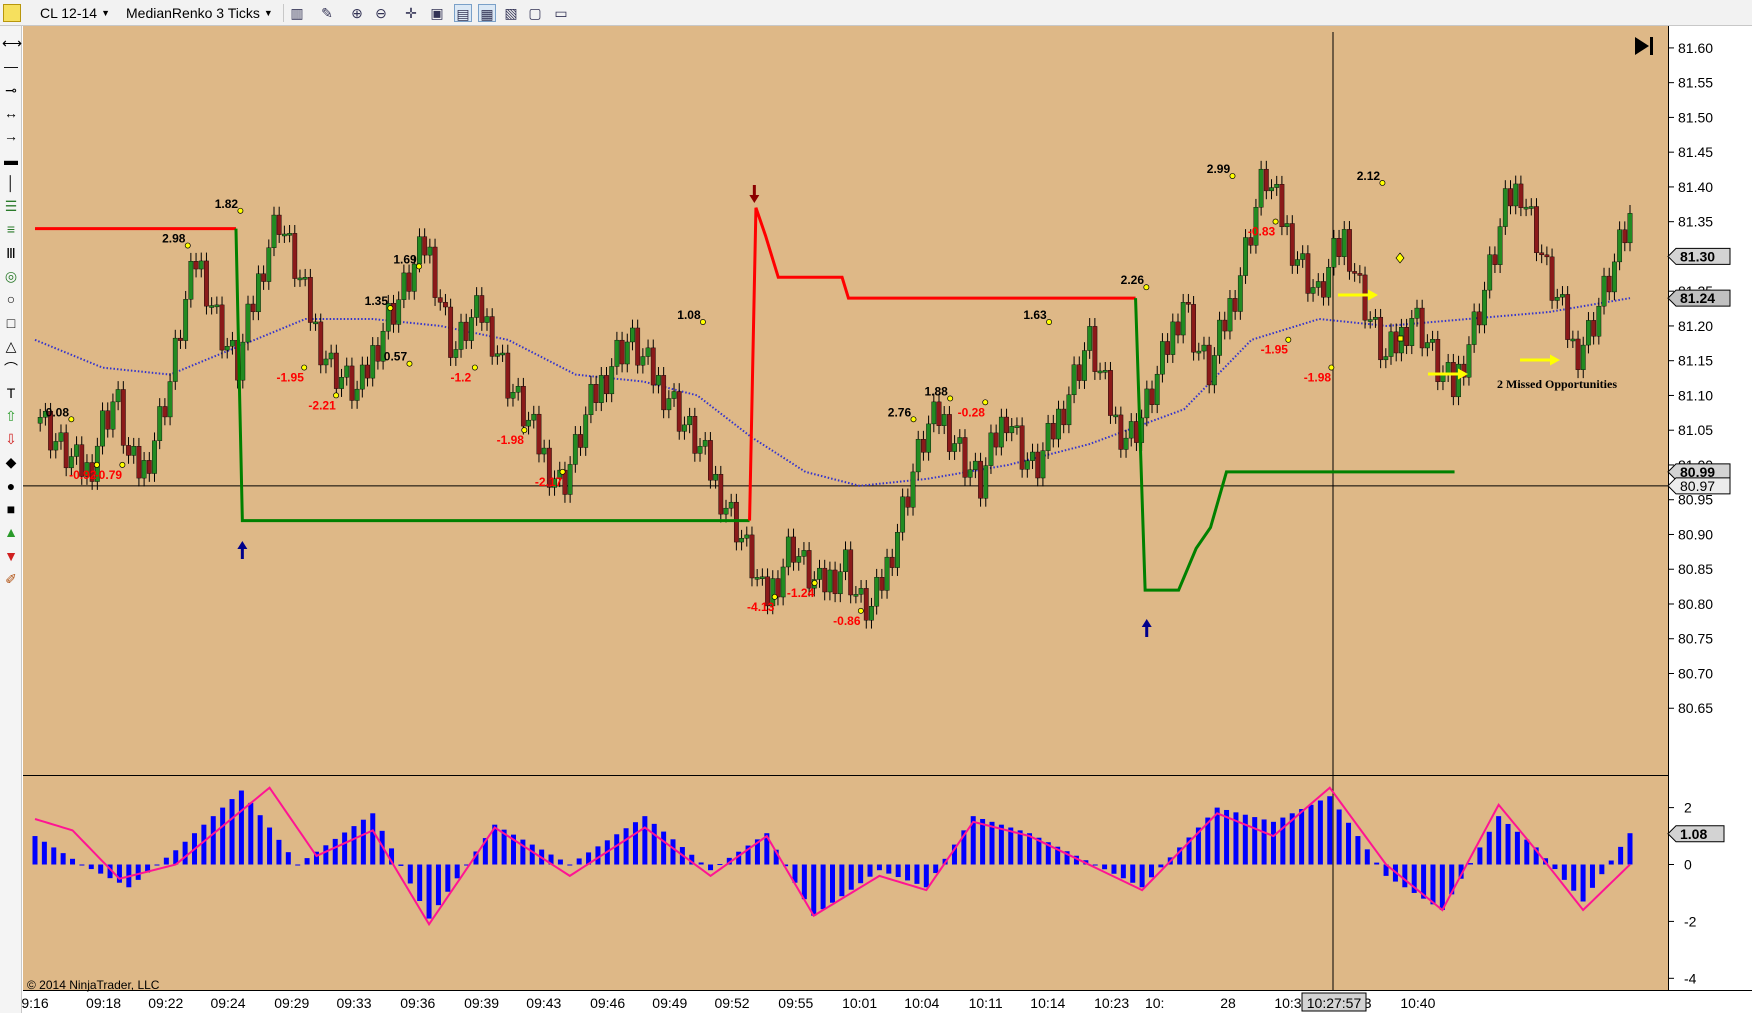 The image size is (1752, 1013). I want to click on swing-label: -4.13, so click(761, 607).